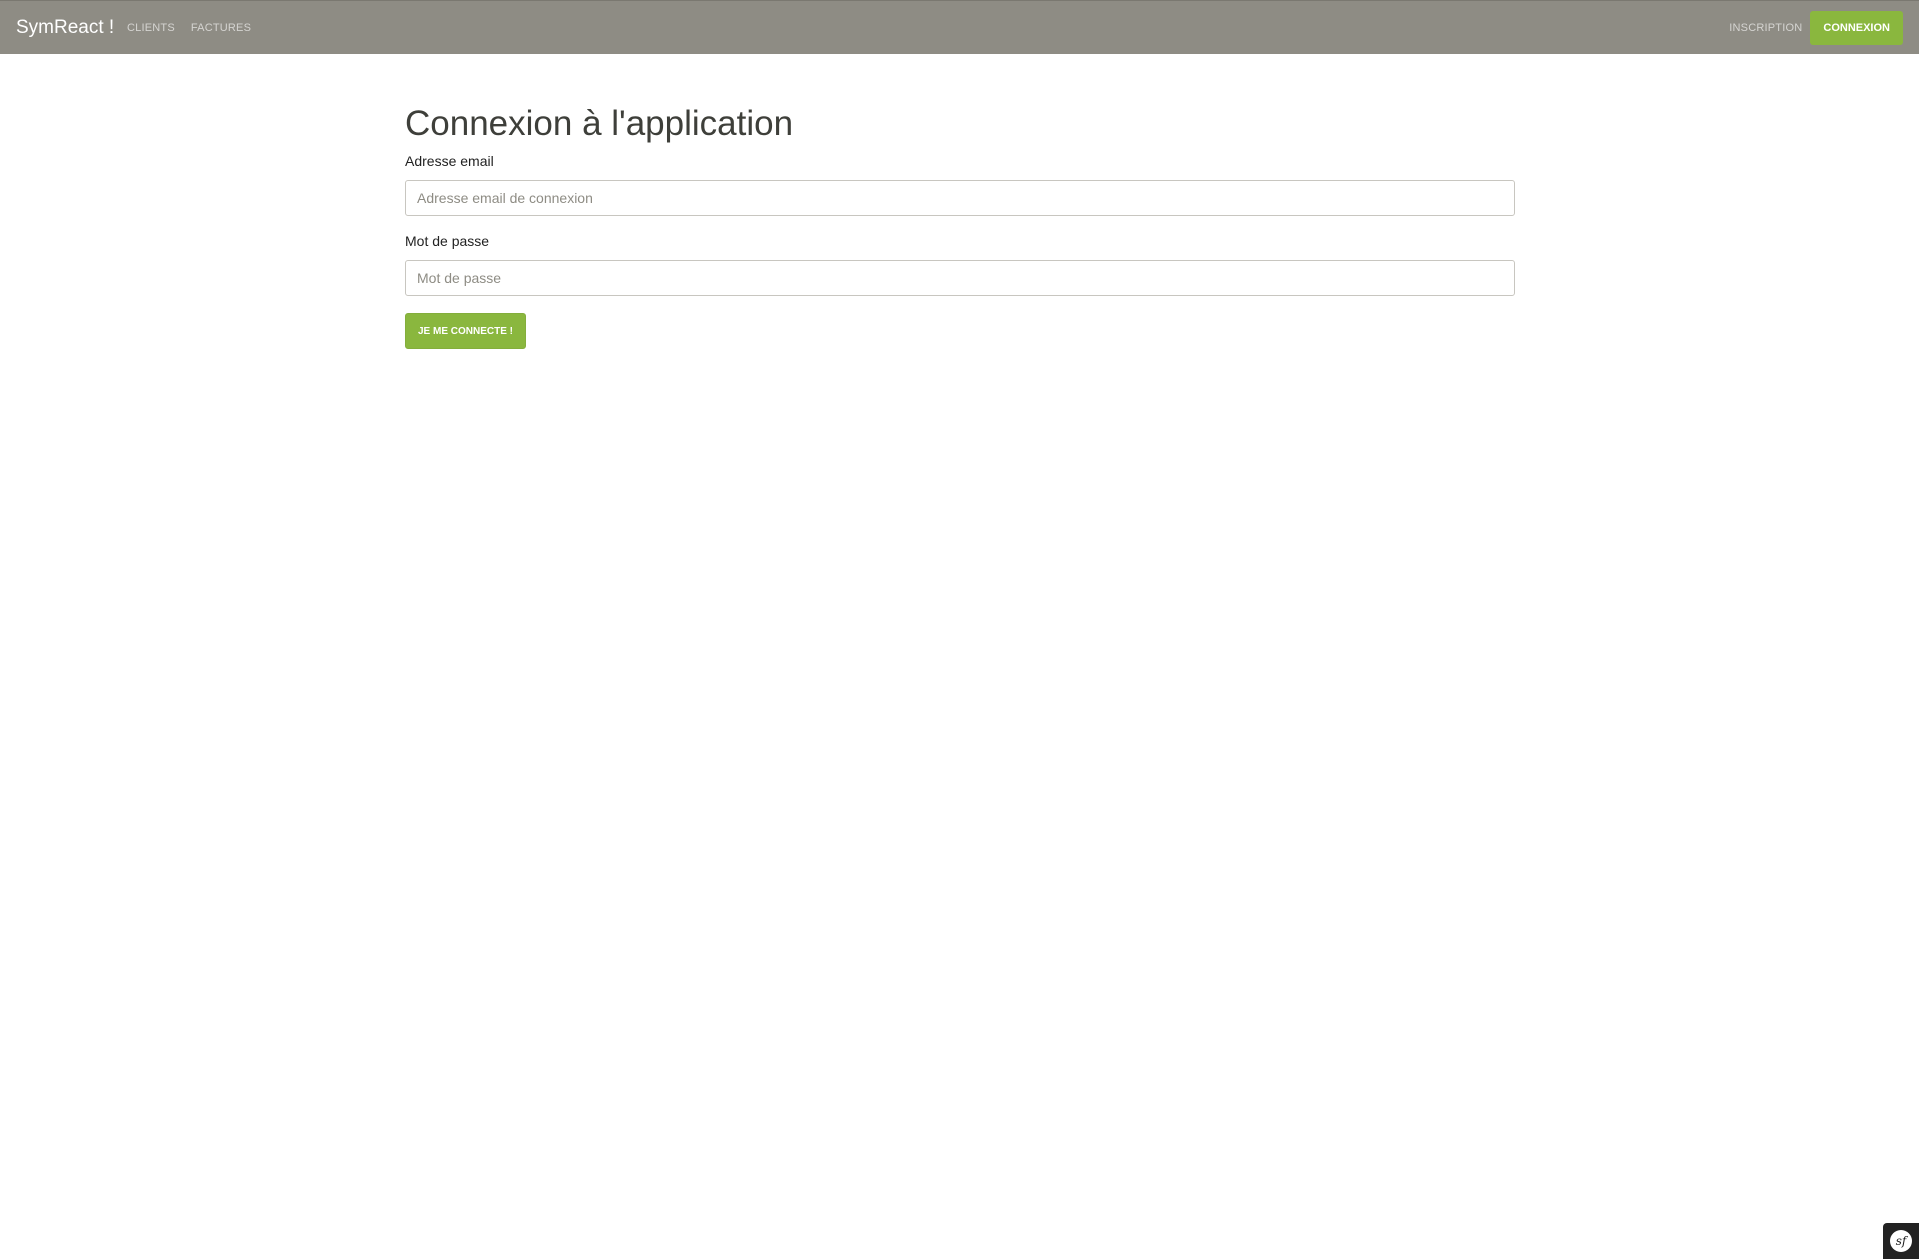 This screenshot has height=1259, width=1919. Describe the element at coordinates (449, 161) in the screenshot. I see `email-label: Adresse email` at that location.